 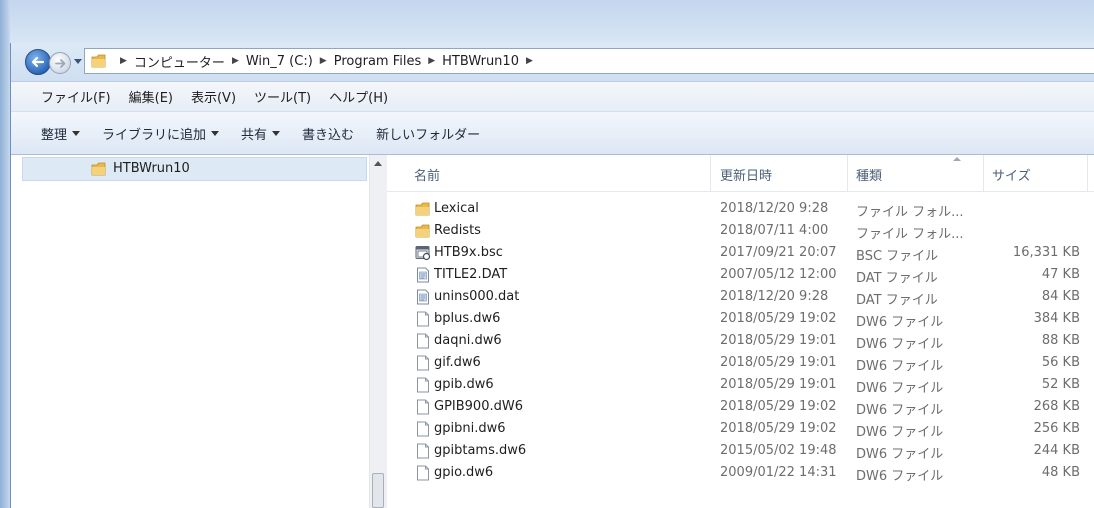 I want to click on file-name: daqni.dw6, so click(x=468, y=340).